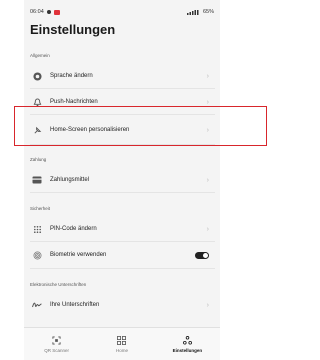 The width and height of the screenshot is (320, 360). I want to click on nav-home: Home, so click(121, 344).